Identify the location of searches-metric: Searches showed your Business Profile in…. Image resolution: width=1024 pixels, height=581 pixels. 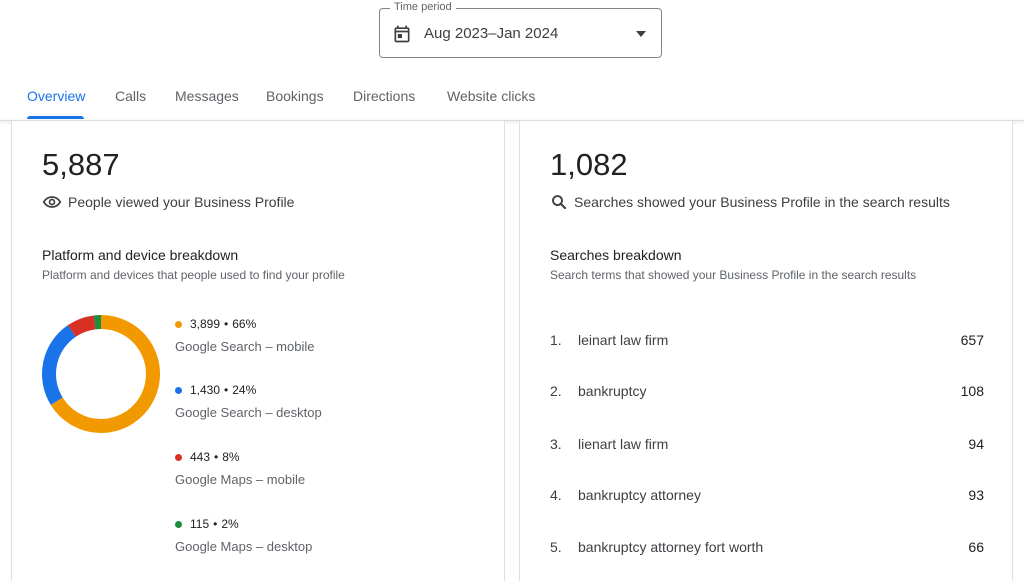
(750, 202).